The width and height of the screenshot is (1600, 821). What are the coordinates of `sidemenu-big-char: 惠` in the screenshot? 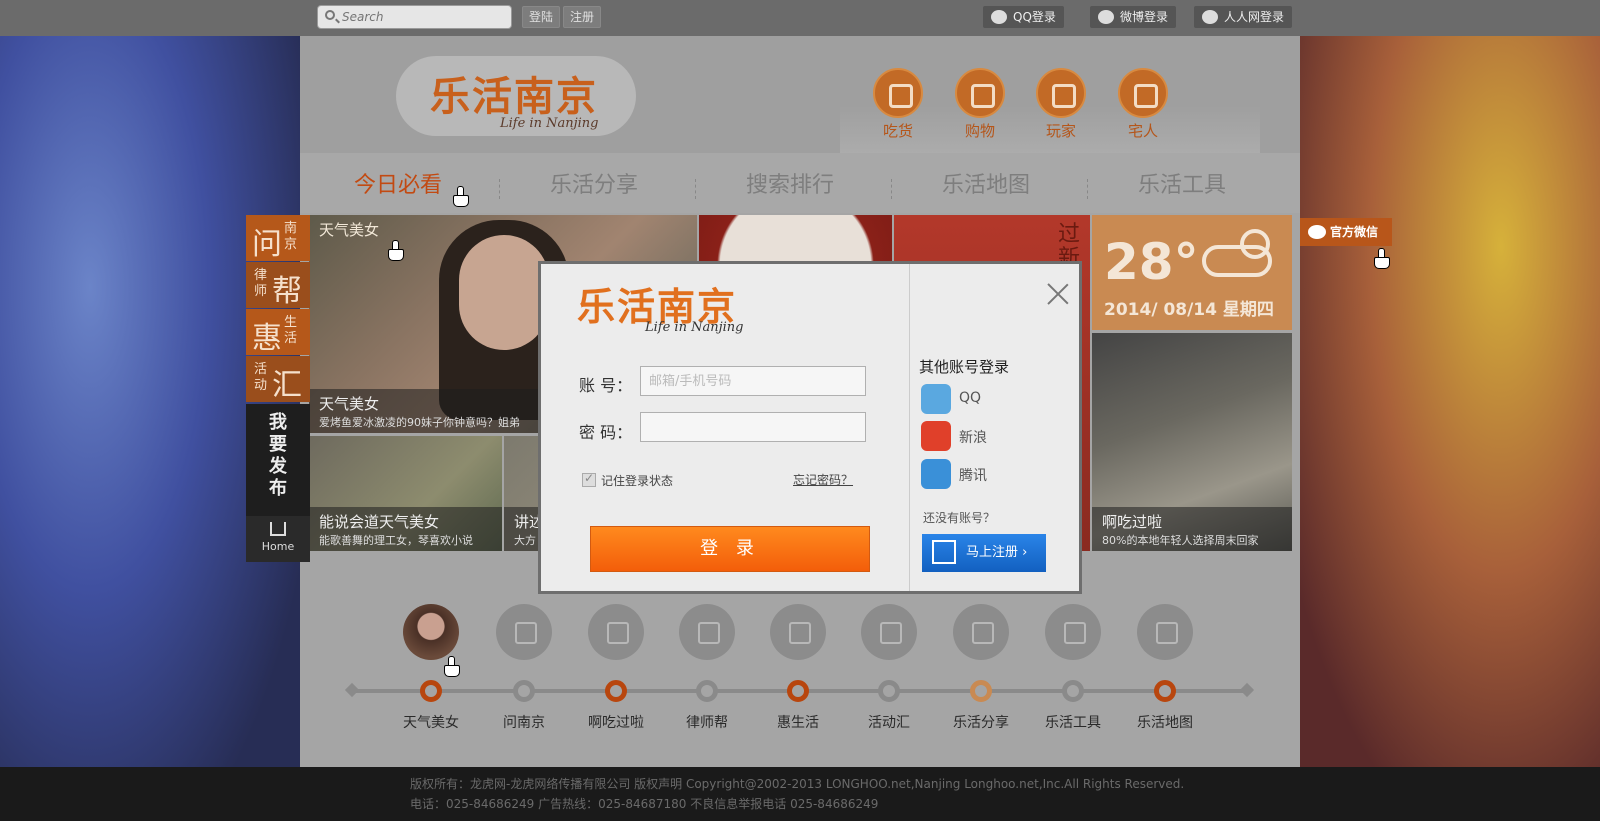 It's located at (267, 338).